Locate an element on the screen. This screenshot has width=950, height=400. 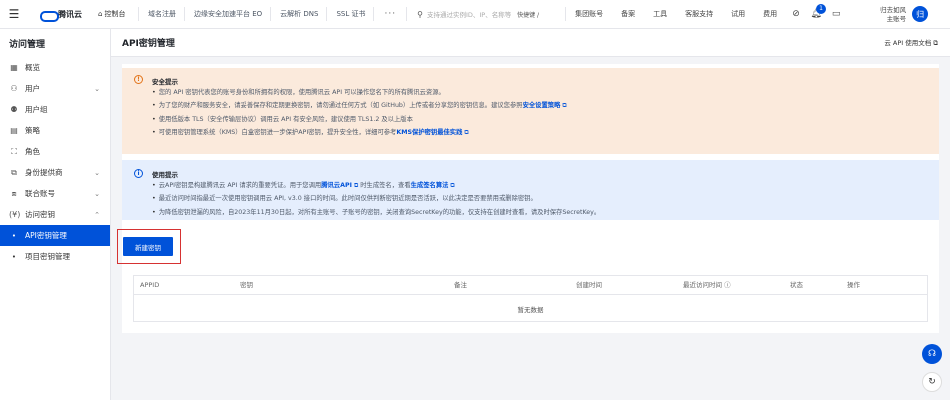
security-notice-title: 安全提示 is located at coordinates (165, 82).